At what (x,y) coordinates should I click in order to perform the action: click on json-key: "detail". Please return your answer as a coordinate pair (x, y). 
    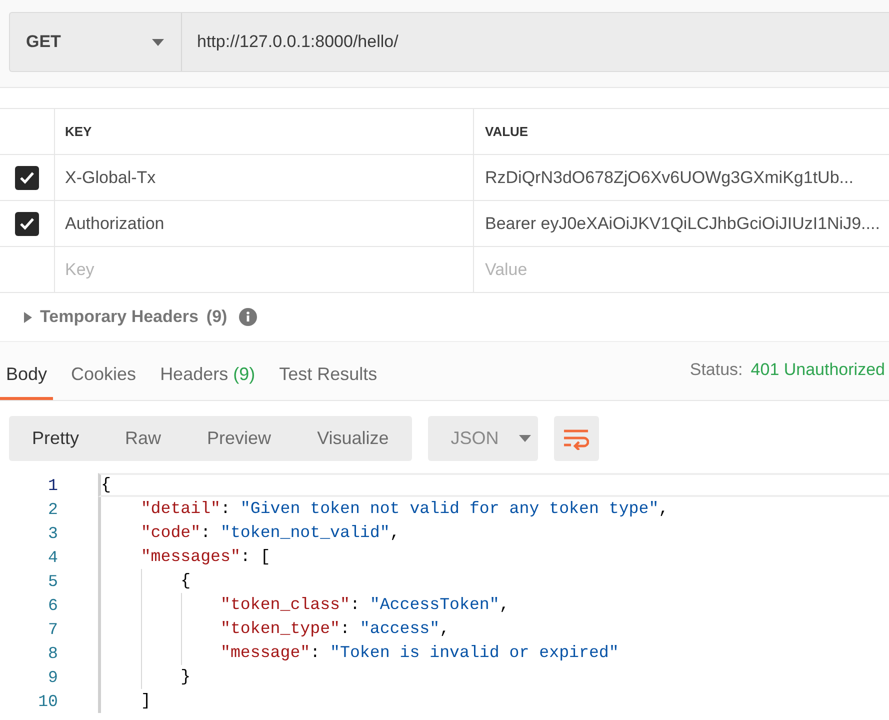
    Looking at the image, I should click on (160, 508).